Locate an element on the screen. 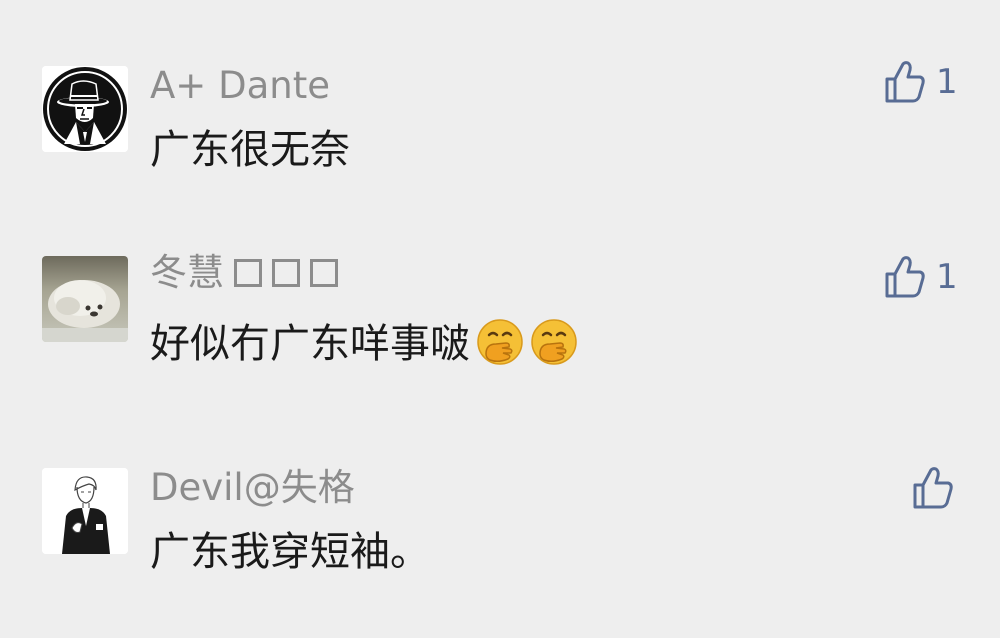  like-button is located at coordinates (938, 488).